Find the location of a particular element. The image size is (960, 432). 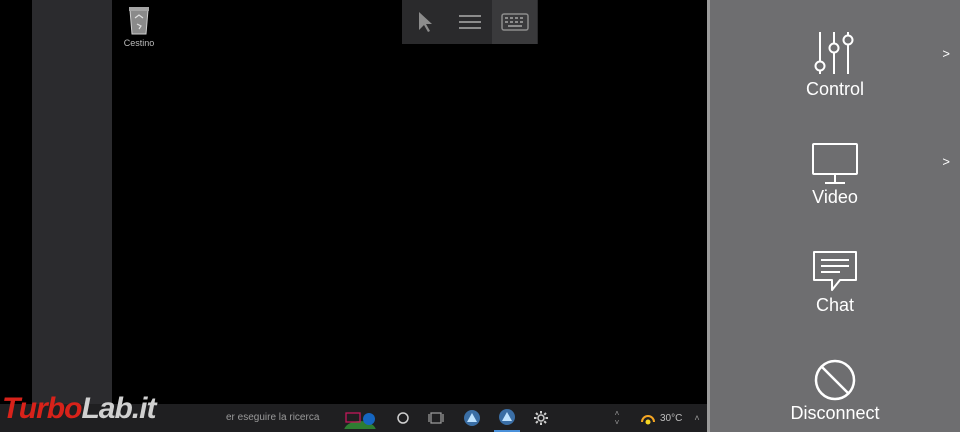

recycle-bin-icon is located at coordinates (139, 21).